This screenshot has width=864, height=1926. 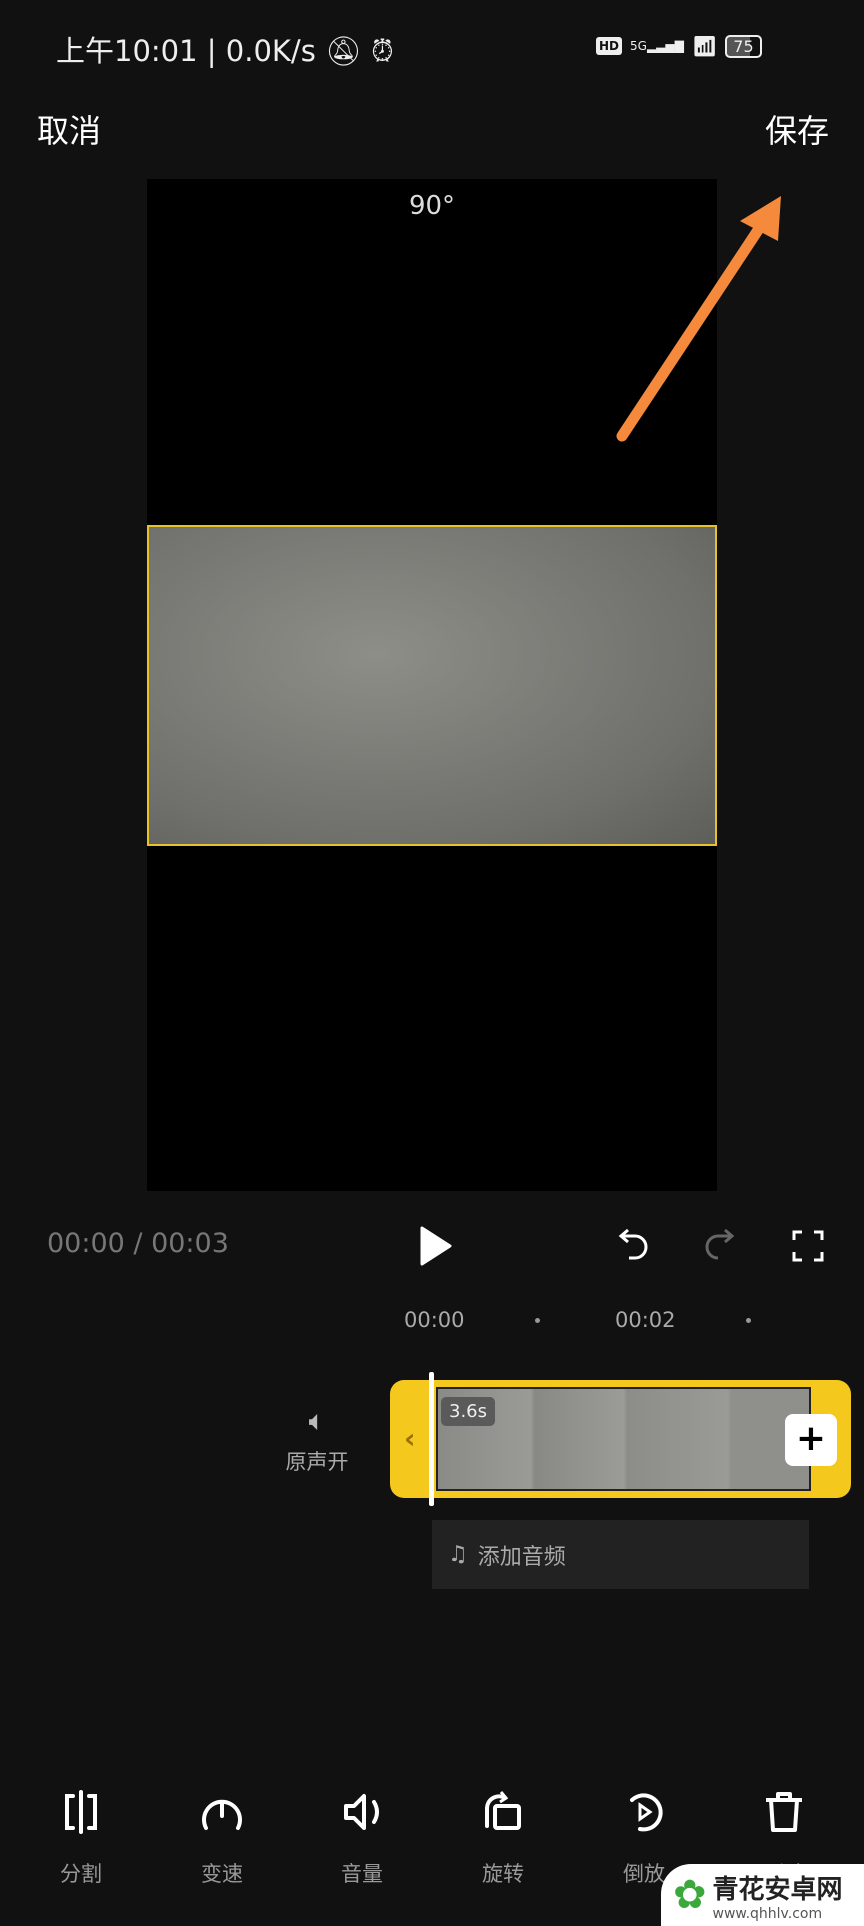 What do you see at coordinates (503, 1810) in the screenshot?
I see `rotate-icon` at bounding box center [503, 1810].